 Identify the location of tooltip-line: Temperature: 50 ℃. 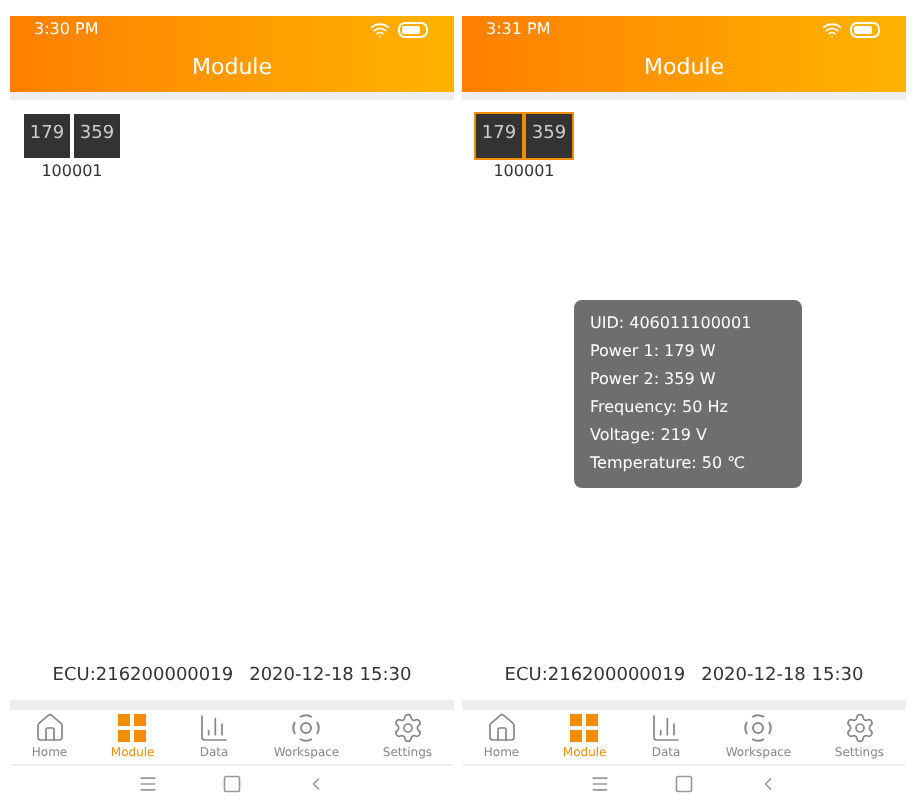
(669, 464).